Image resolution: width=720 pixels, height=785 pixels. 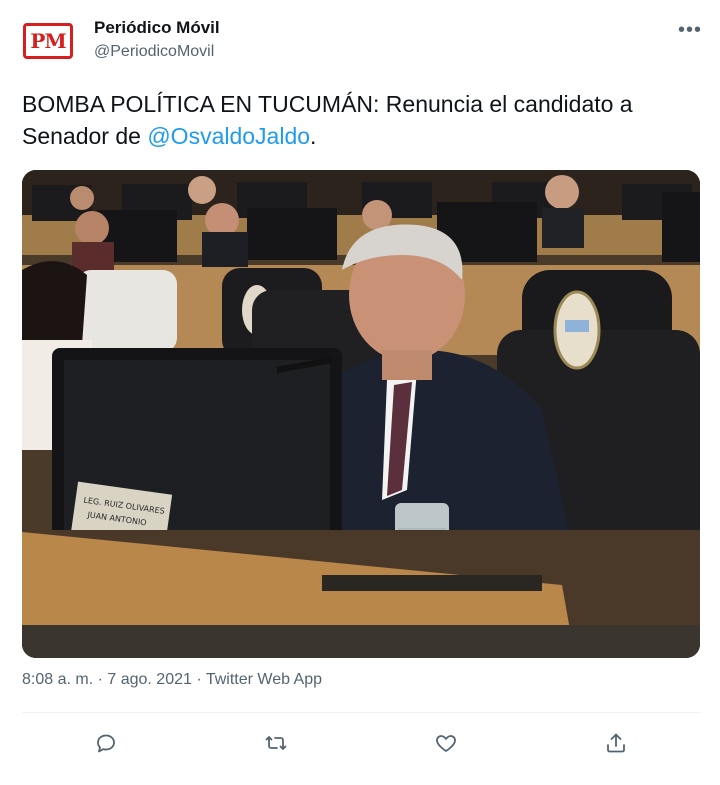 I want to click on heart-icon, so click(x=446, y=743).